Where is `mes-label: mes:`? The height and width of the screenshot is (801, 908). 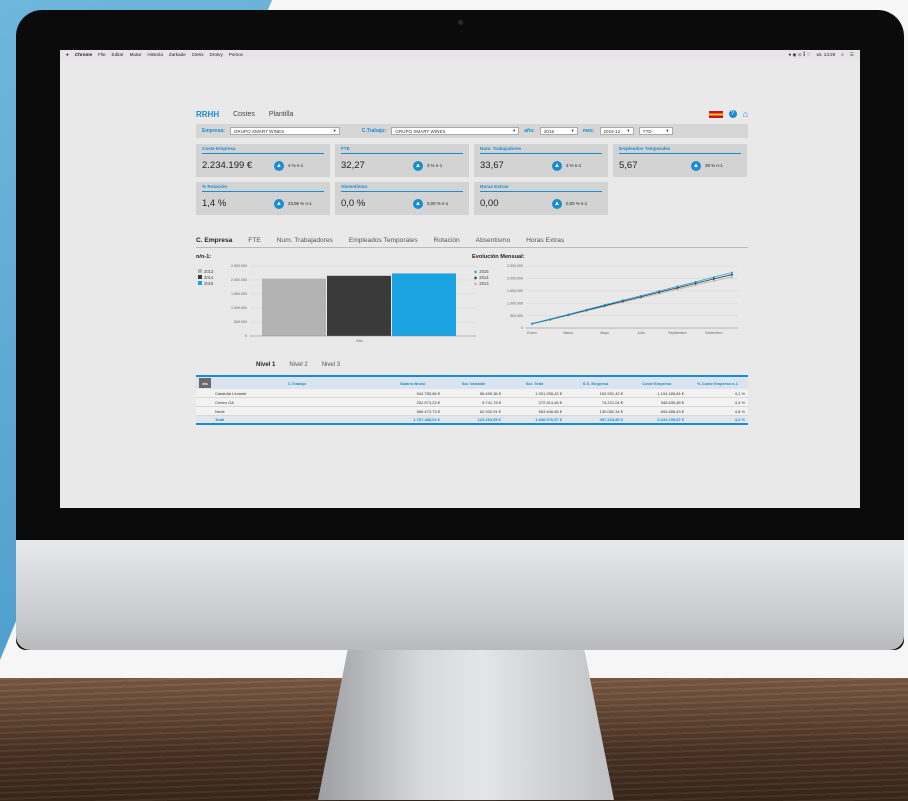 mes-label: mes: is located at coordinates (588, 131).